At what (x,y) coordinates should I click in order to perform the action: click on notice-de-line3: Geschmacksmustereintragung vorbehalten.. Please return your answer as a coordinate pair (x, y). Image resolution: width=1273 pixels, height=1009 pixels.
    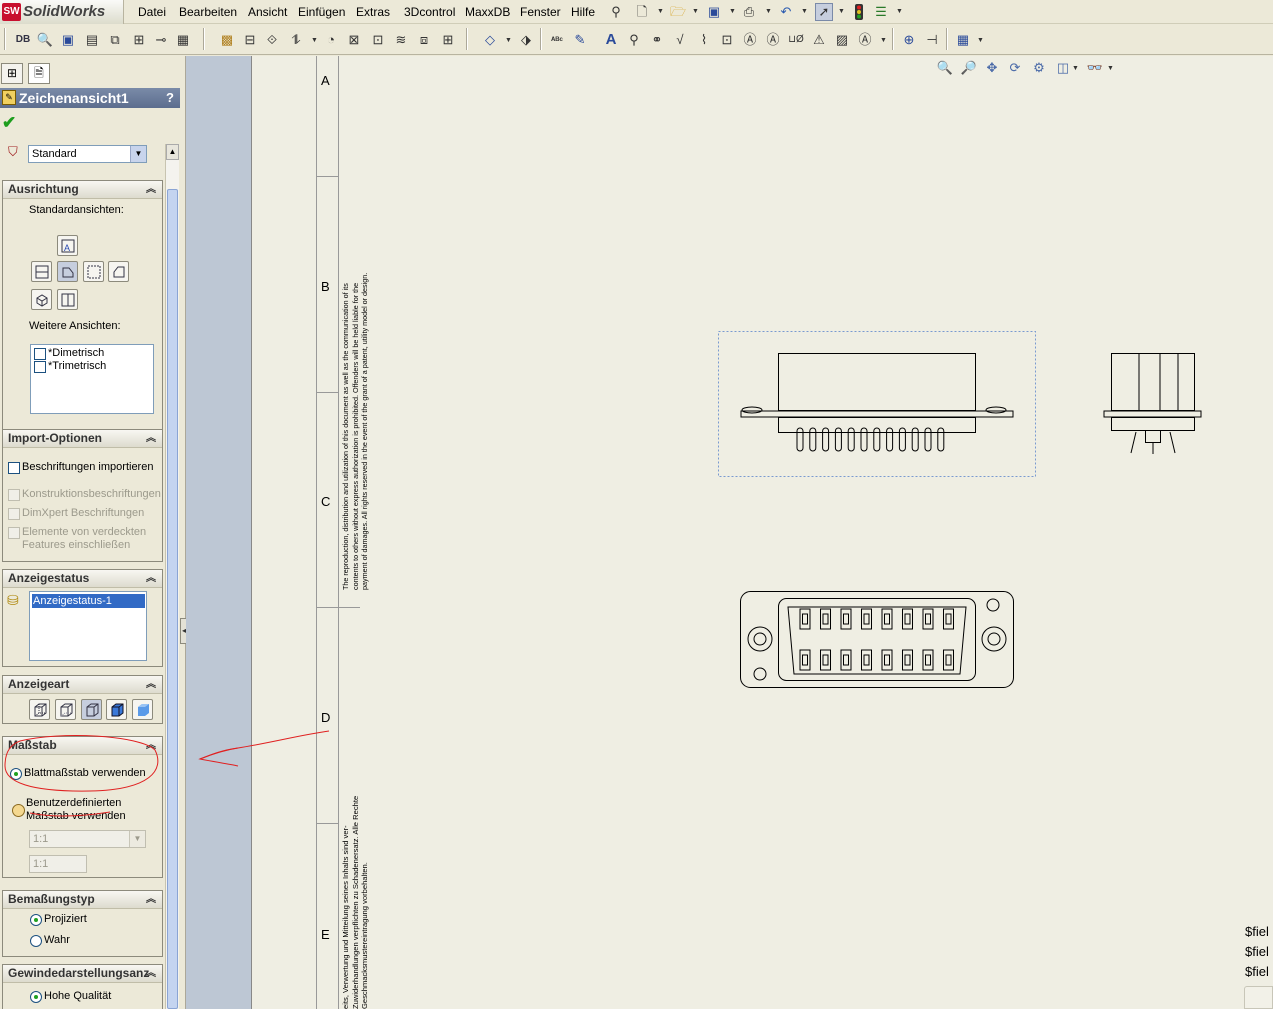
    Looking at the image, I should click on (364, 935).